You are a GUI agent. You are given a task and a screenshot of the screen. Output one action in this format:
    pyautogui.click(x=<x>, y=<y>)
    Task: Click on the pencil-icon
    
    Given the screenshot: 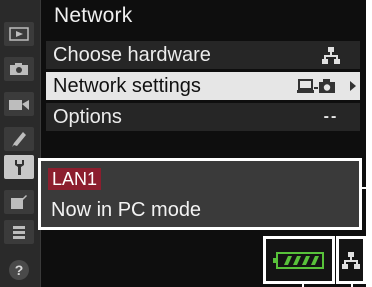 What is the action you would take?
    pyautogui.click(x=19, y=139)
    